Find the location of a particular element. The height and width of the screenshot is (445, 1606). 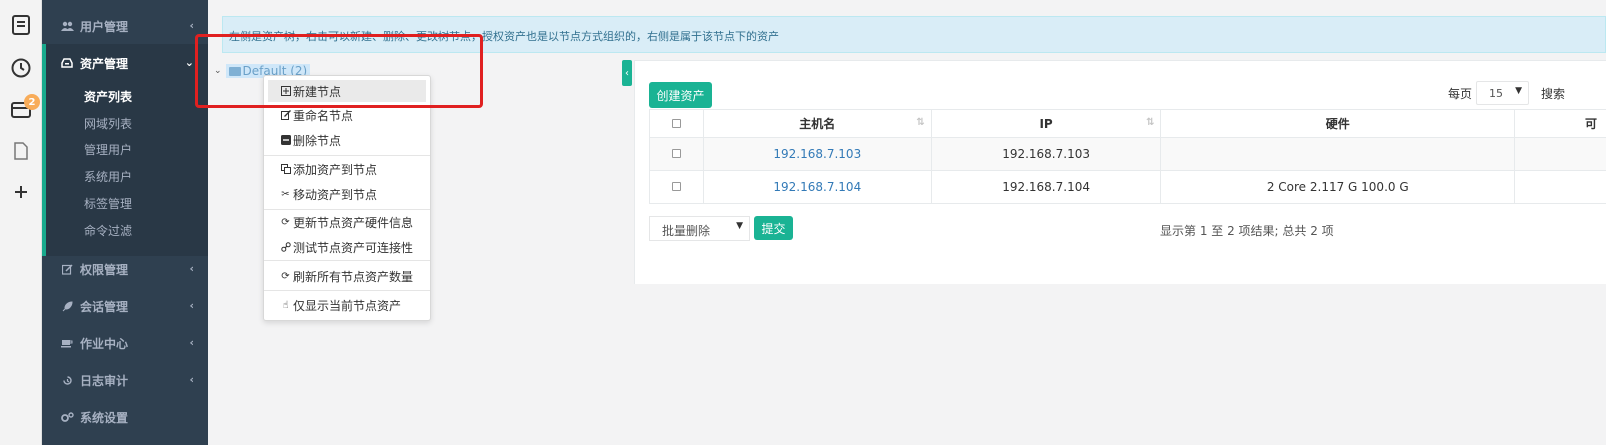

menu-item-label: 仅显示当前节点资产 is located at coordinates (347, 305).